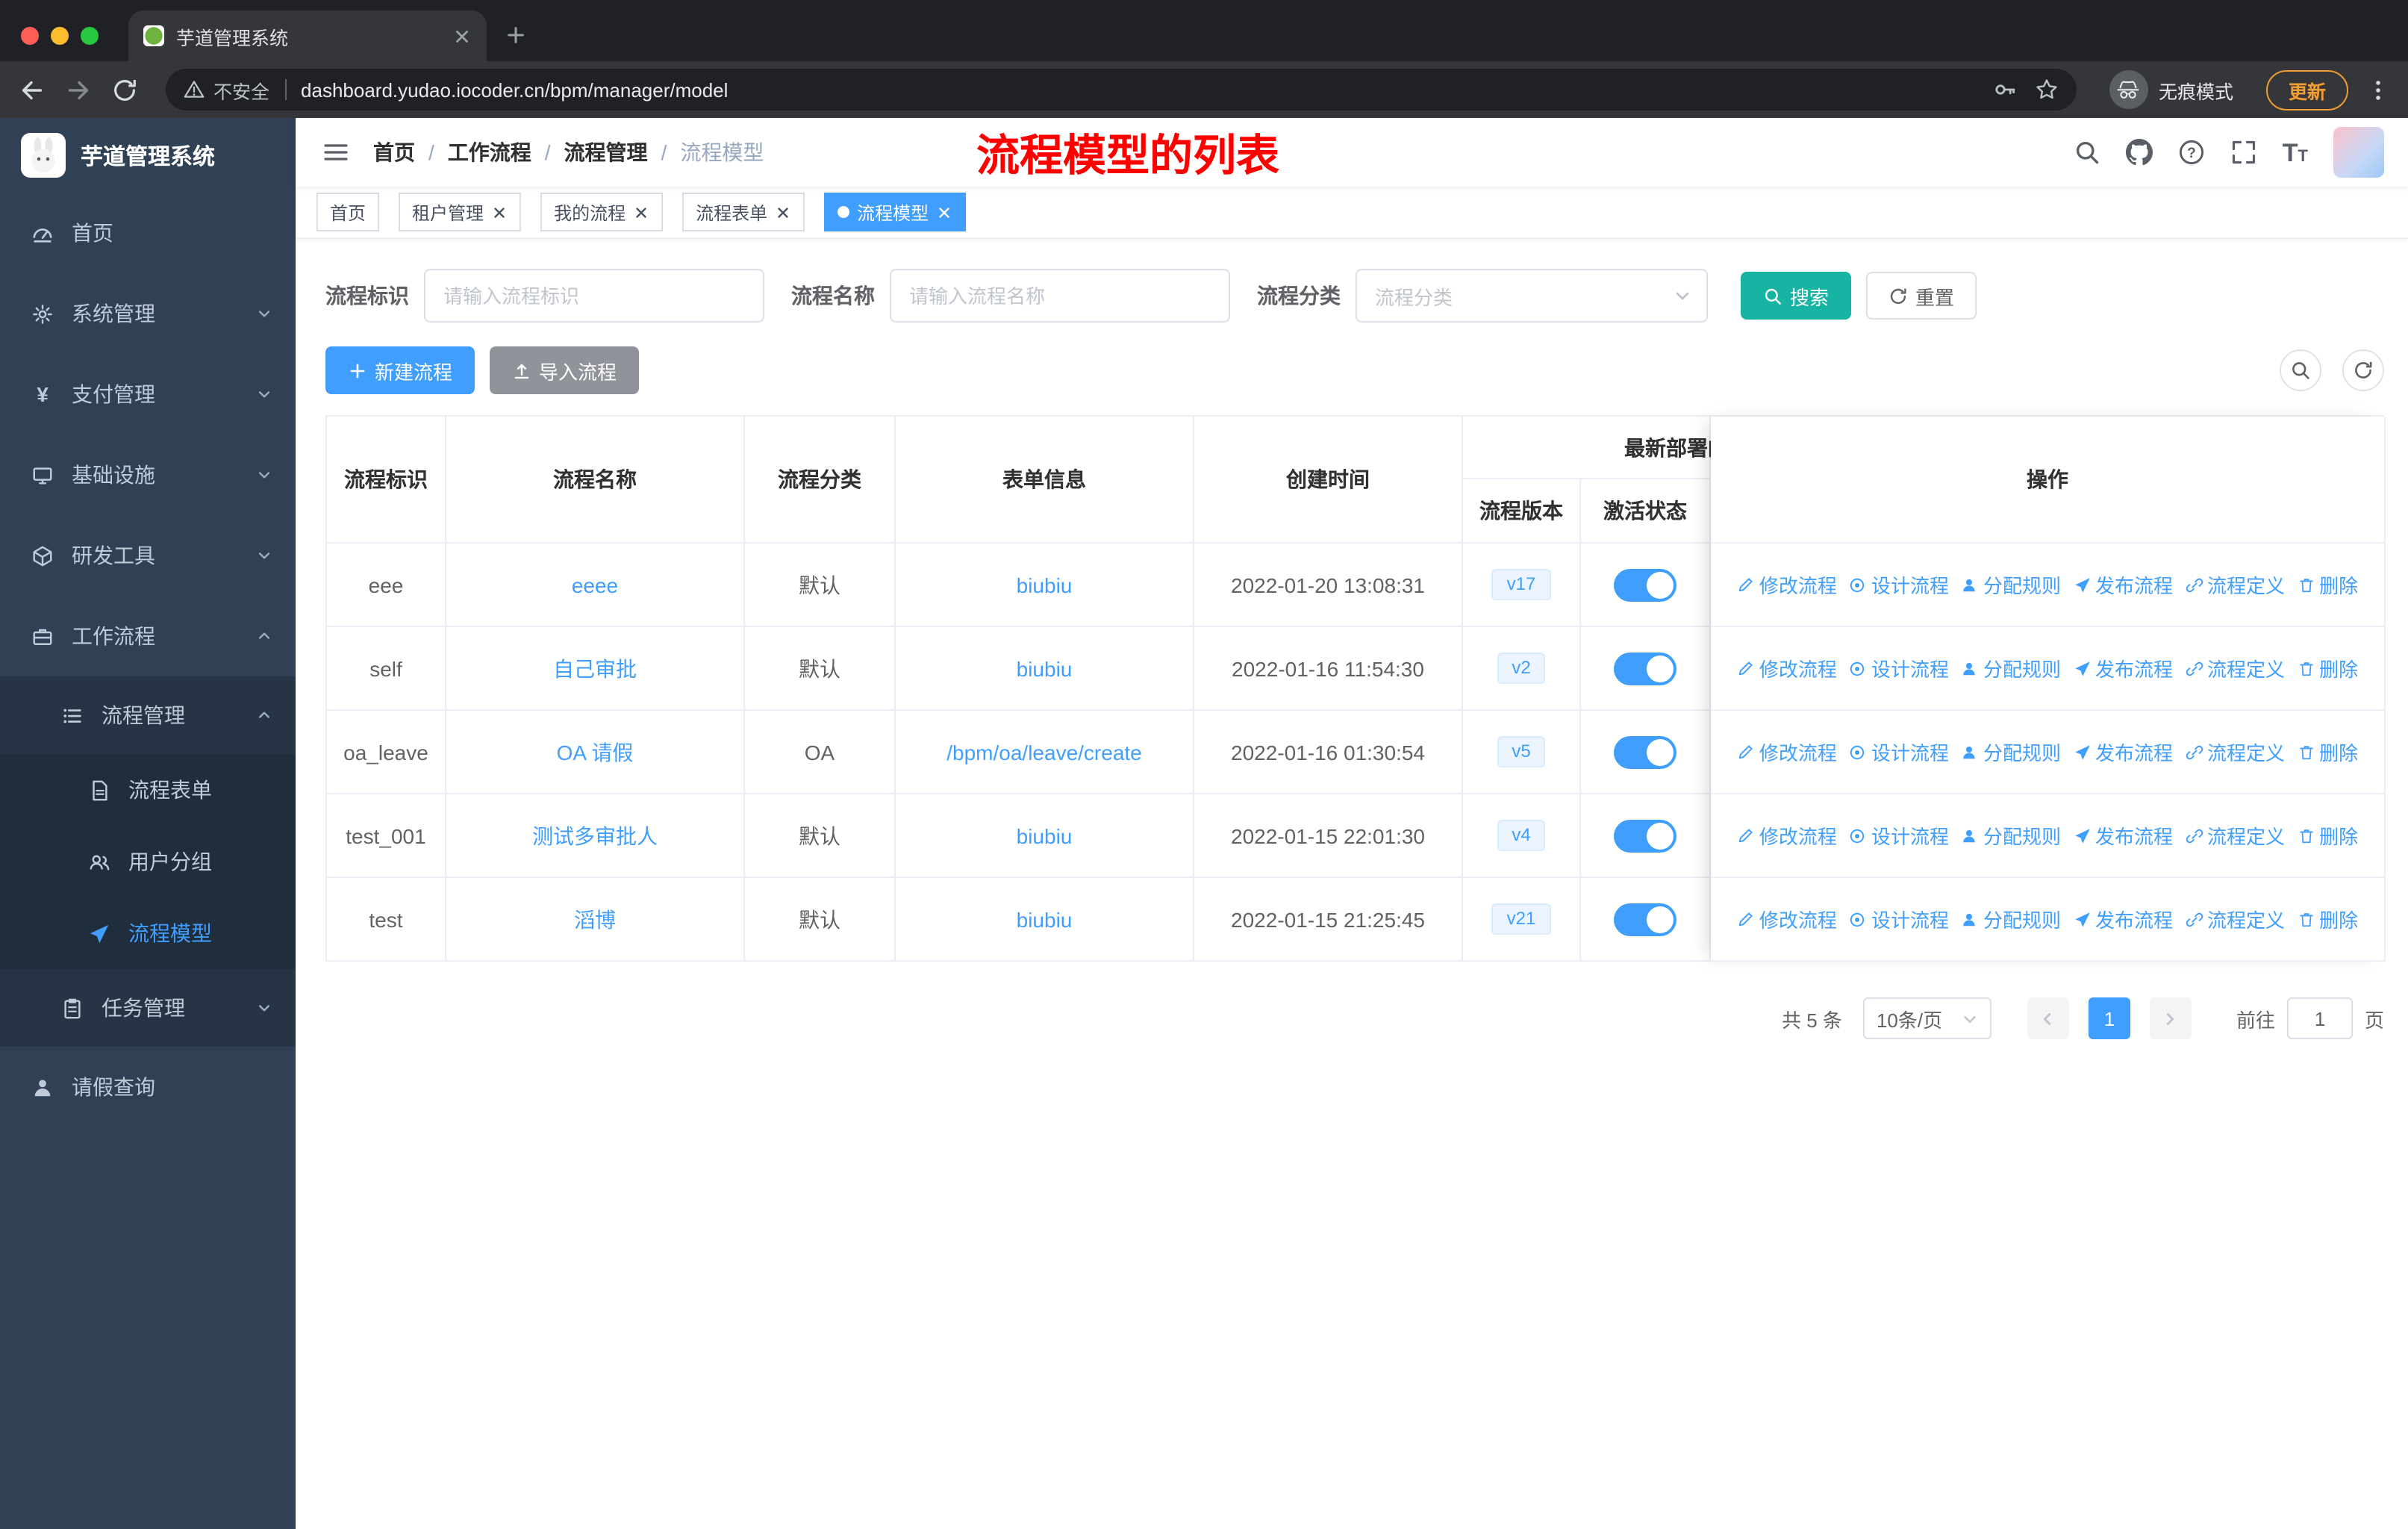 Image resolution: width=2408 pixels, height=1529 pixels. What do you see at coordinates (2170, 1018) in the screenshot?
I see `next-page-button` at bounding box center [2170, 1018].